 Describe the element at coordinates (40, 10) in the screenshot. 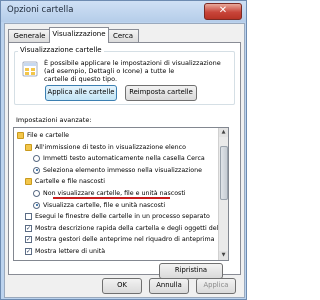

I see `window-title: Opzioni cartella` at that location.